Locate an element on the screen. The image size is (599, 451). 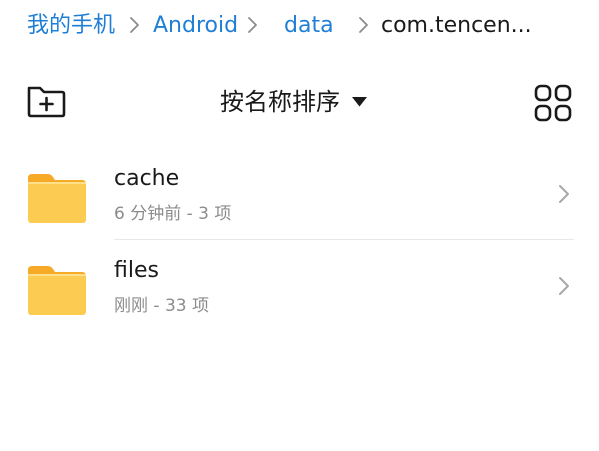
breadcrumb-item-my-phone: 我的手机 is located at coordinates (71, 26).